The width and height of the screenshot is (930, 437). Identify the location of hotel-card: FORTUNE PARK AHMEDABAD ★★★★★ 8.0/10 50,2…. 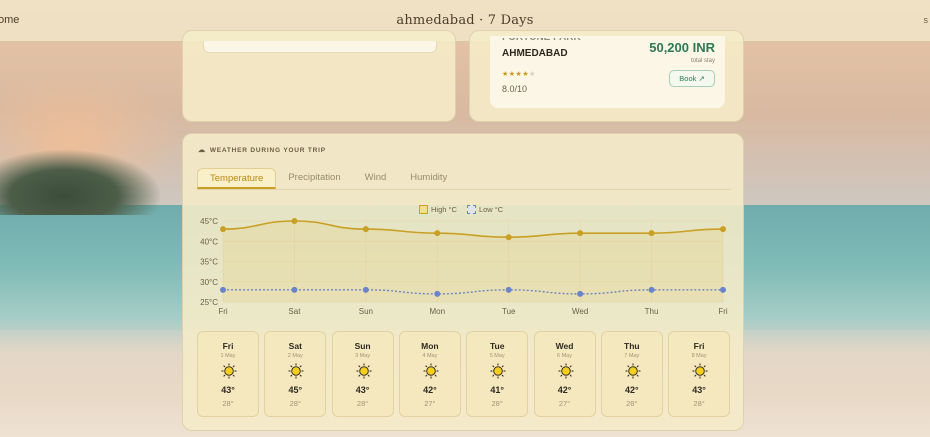
(606, 76).